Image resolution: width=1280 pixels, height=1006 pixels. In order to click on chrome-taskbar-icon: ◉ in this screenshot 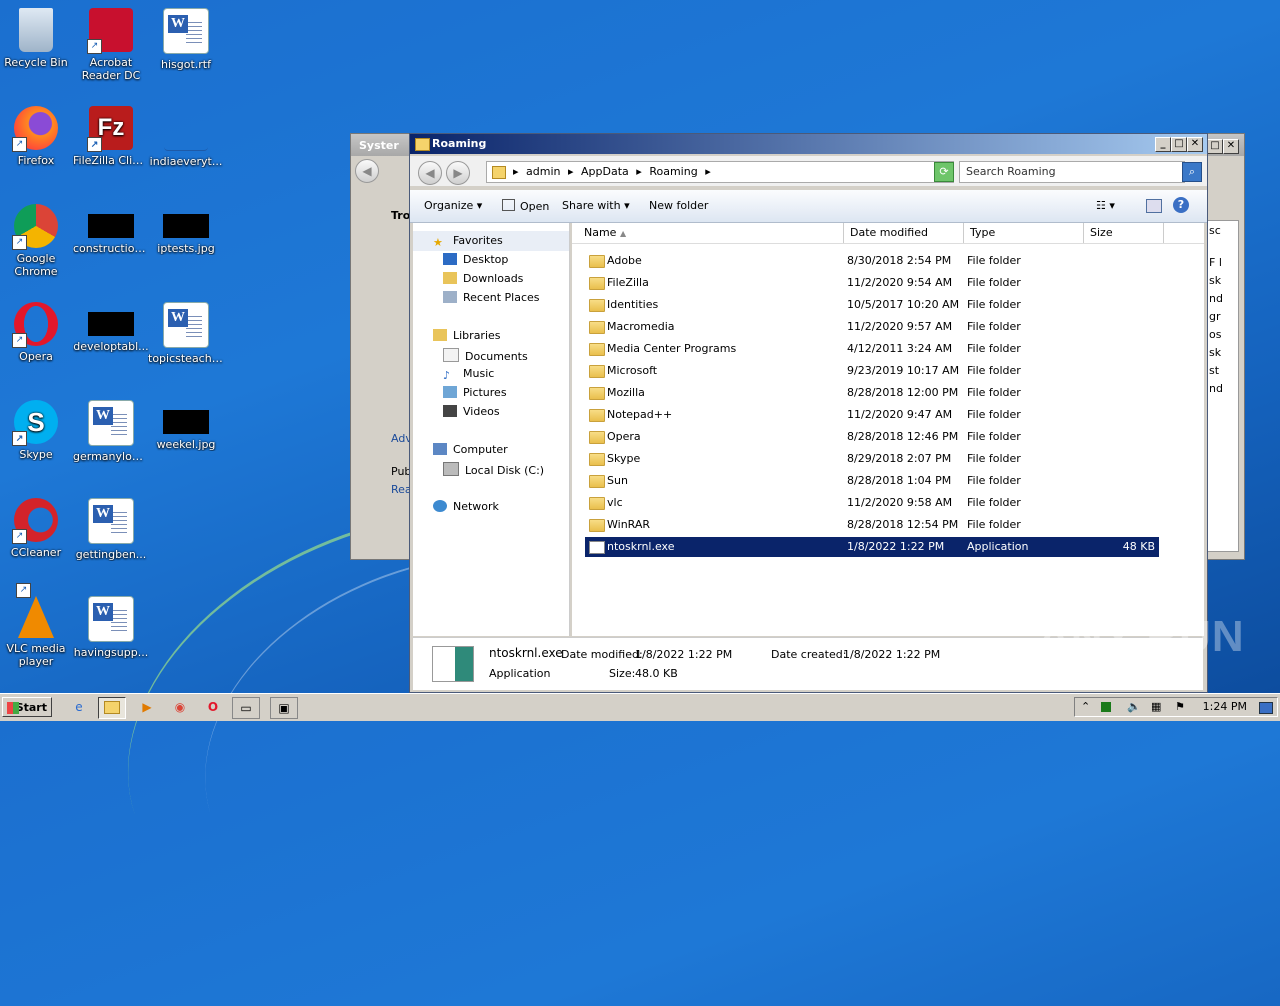, I will do `click(180, 707)`.